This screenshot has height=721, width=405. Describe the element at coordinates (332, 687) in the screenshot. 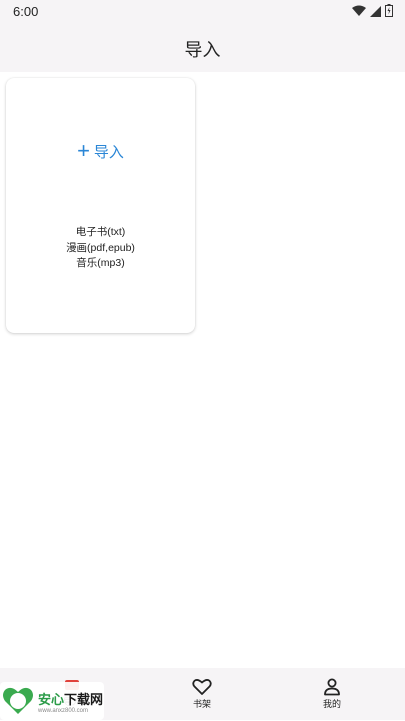

I see `person-icon` at that location.